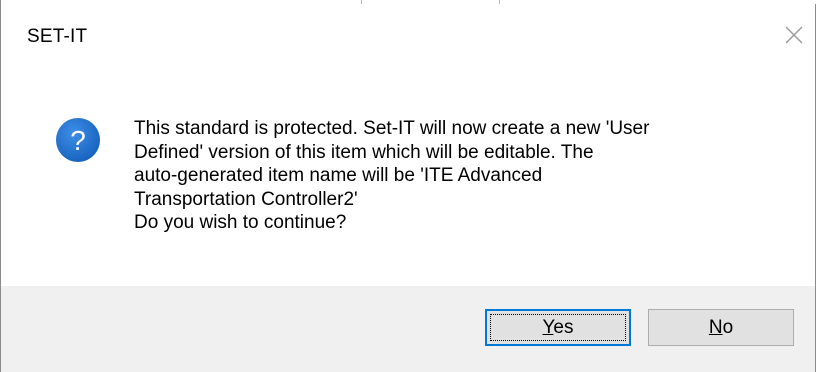 This screenshot has height=372, width=816. Describe the element at coordinates (246, 199) in the screenshot. I see `message-line: Transportation Controller2'` at that location.